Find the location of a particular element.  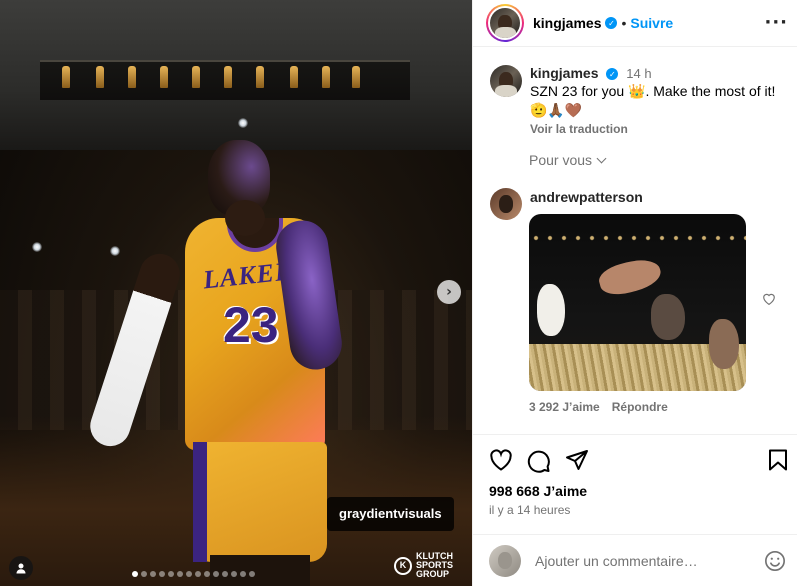

more-options-icon: ··· is located at coordinates (776, 22).